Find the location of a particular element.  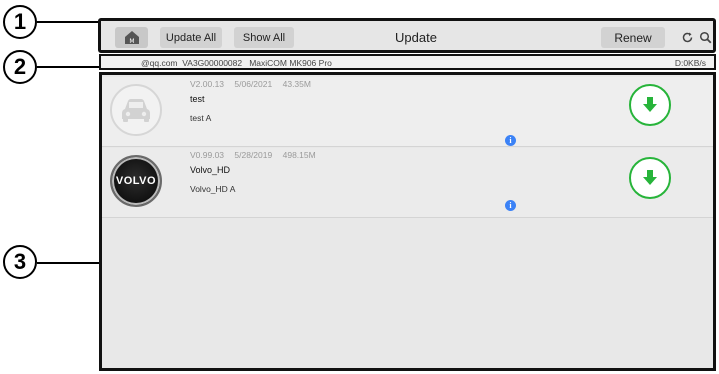

toolbar: M Update All Show All Update Renew is located at coordinates (407, 35).